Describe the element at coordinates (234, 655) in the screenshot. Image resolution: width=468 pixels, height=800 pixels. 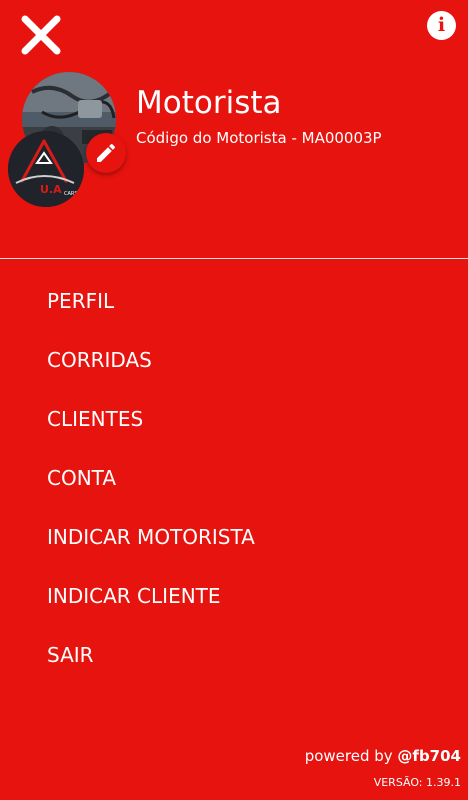
I see `menu-item-sair: SAIR` at that location.